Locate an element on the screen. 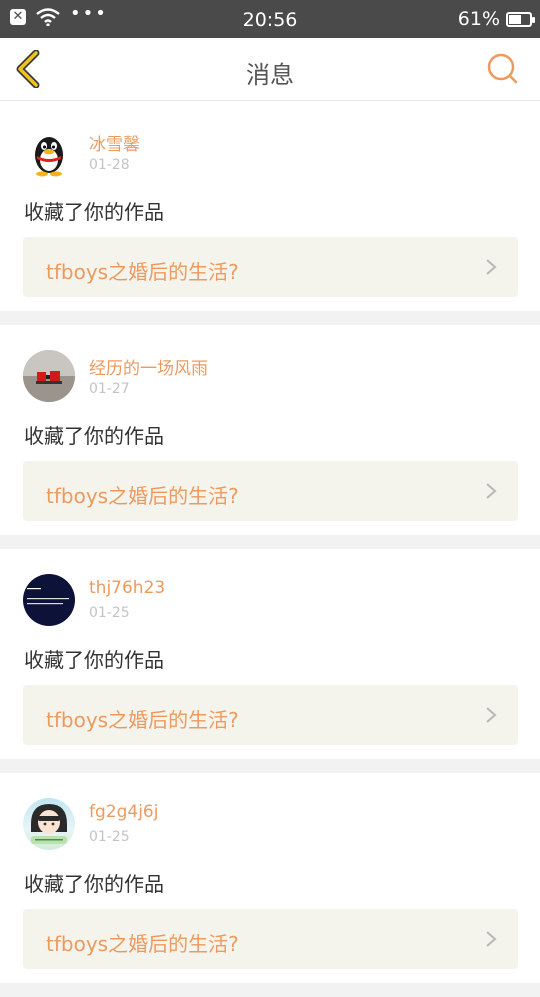  search-button is located at coordinates (503, 69).